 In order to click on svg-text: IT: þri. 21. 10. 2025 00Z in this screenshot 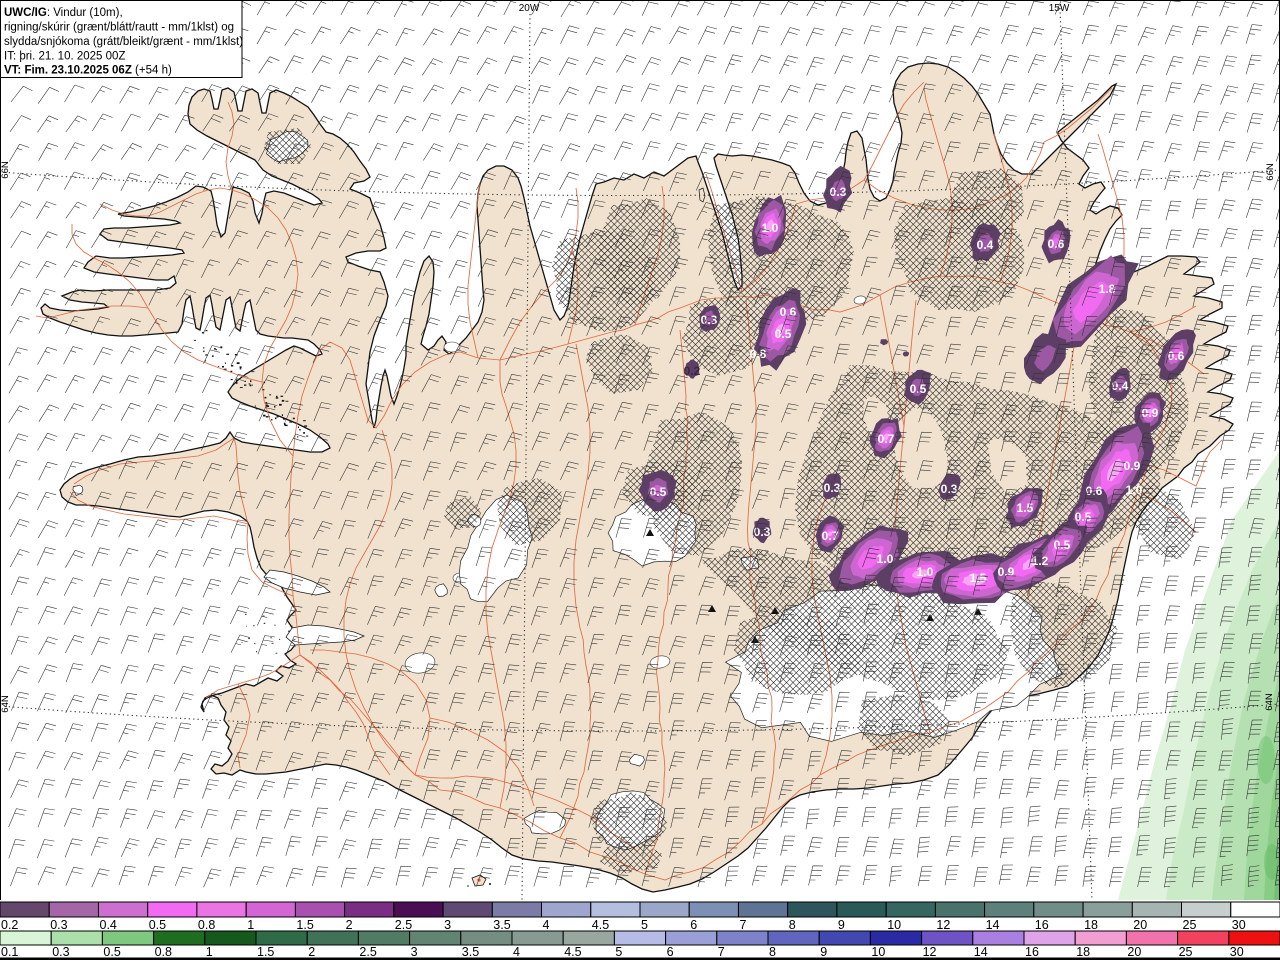, I will do `click(64, 57)`.